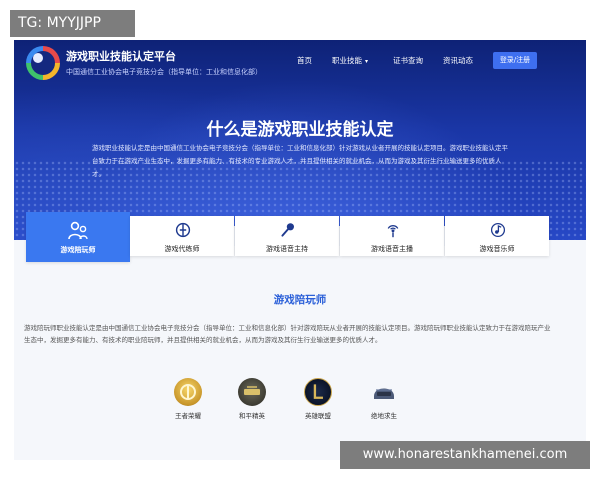 The width and height of the screenshot is (600, 480). I want to click on game-honor-of-kings: 王者荣耀, so click(188, 399).